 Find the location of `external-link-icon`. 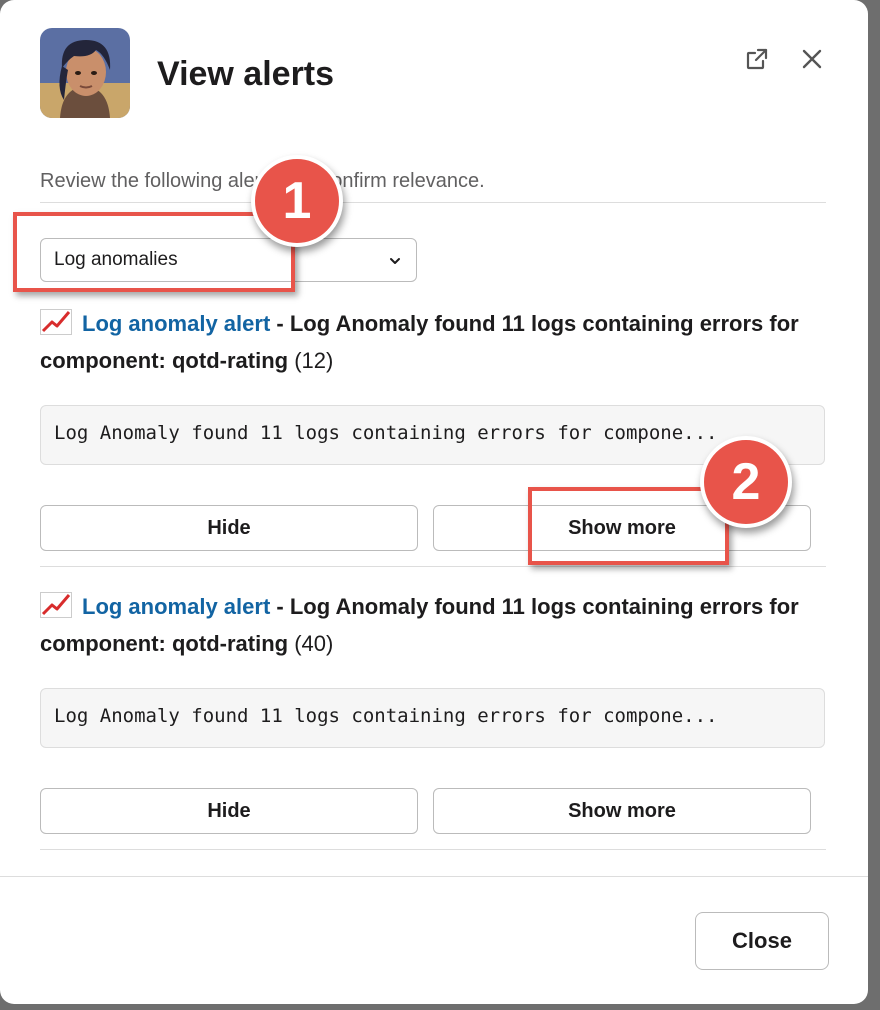

external-link-icon is located at coordinates (757, 59).